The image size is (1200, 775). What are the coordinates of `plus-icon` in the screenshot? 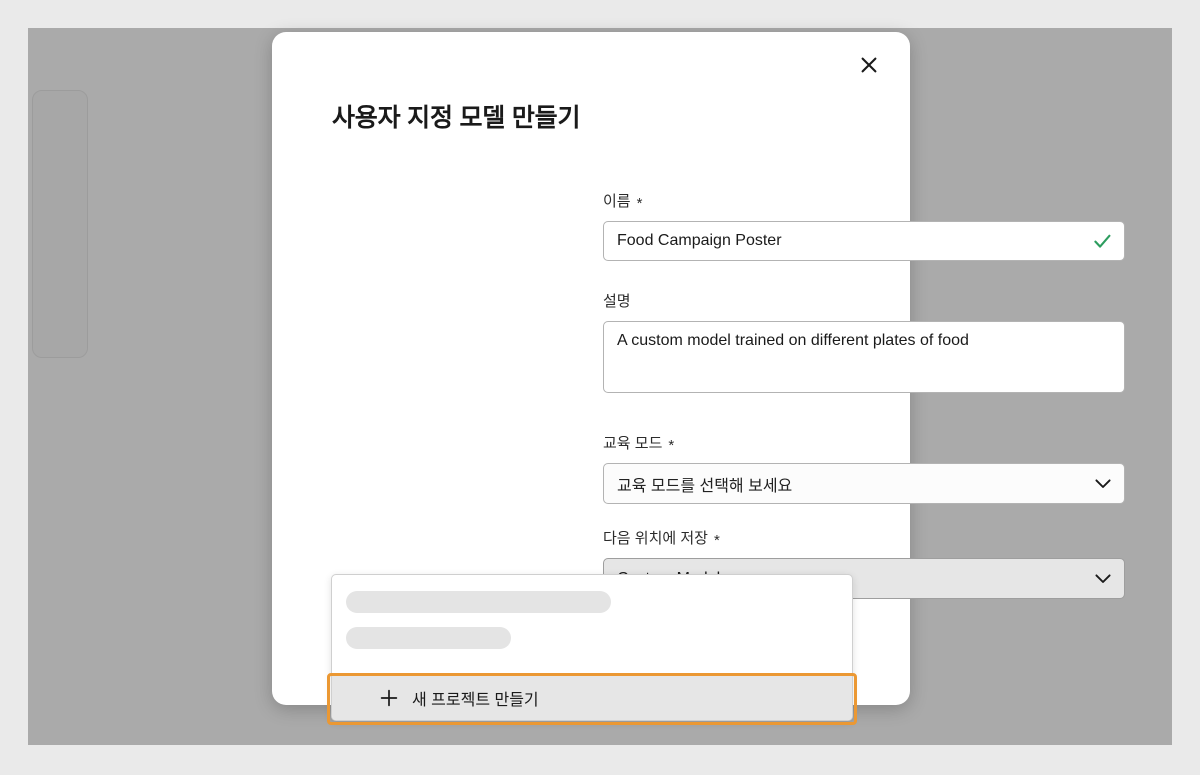 It's located at (389, 698).